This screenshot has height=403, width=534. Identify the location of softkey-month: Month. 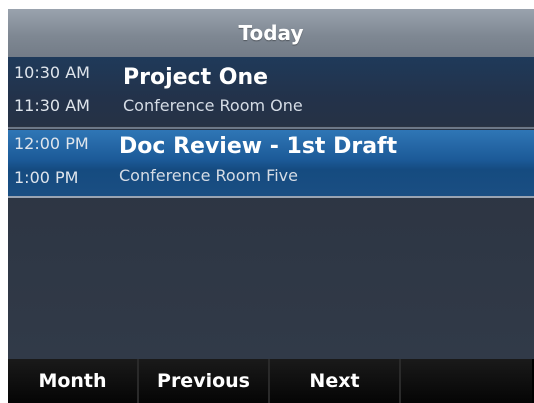
(73, 381).